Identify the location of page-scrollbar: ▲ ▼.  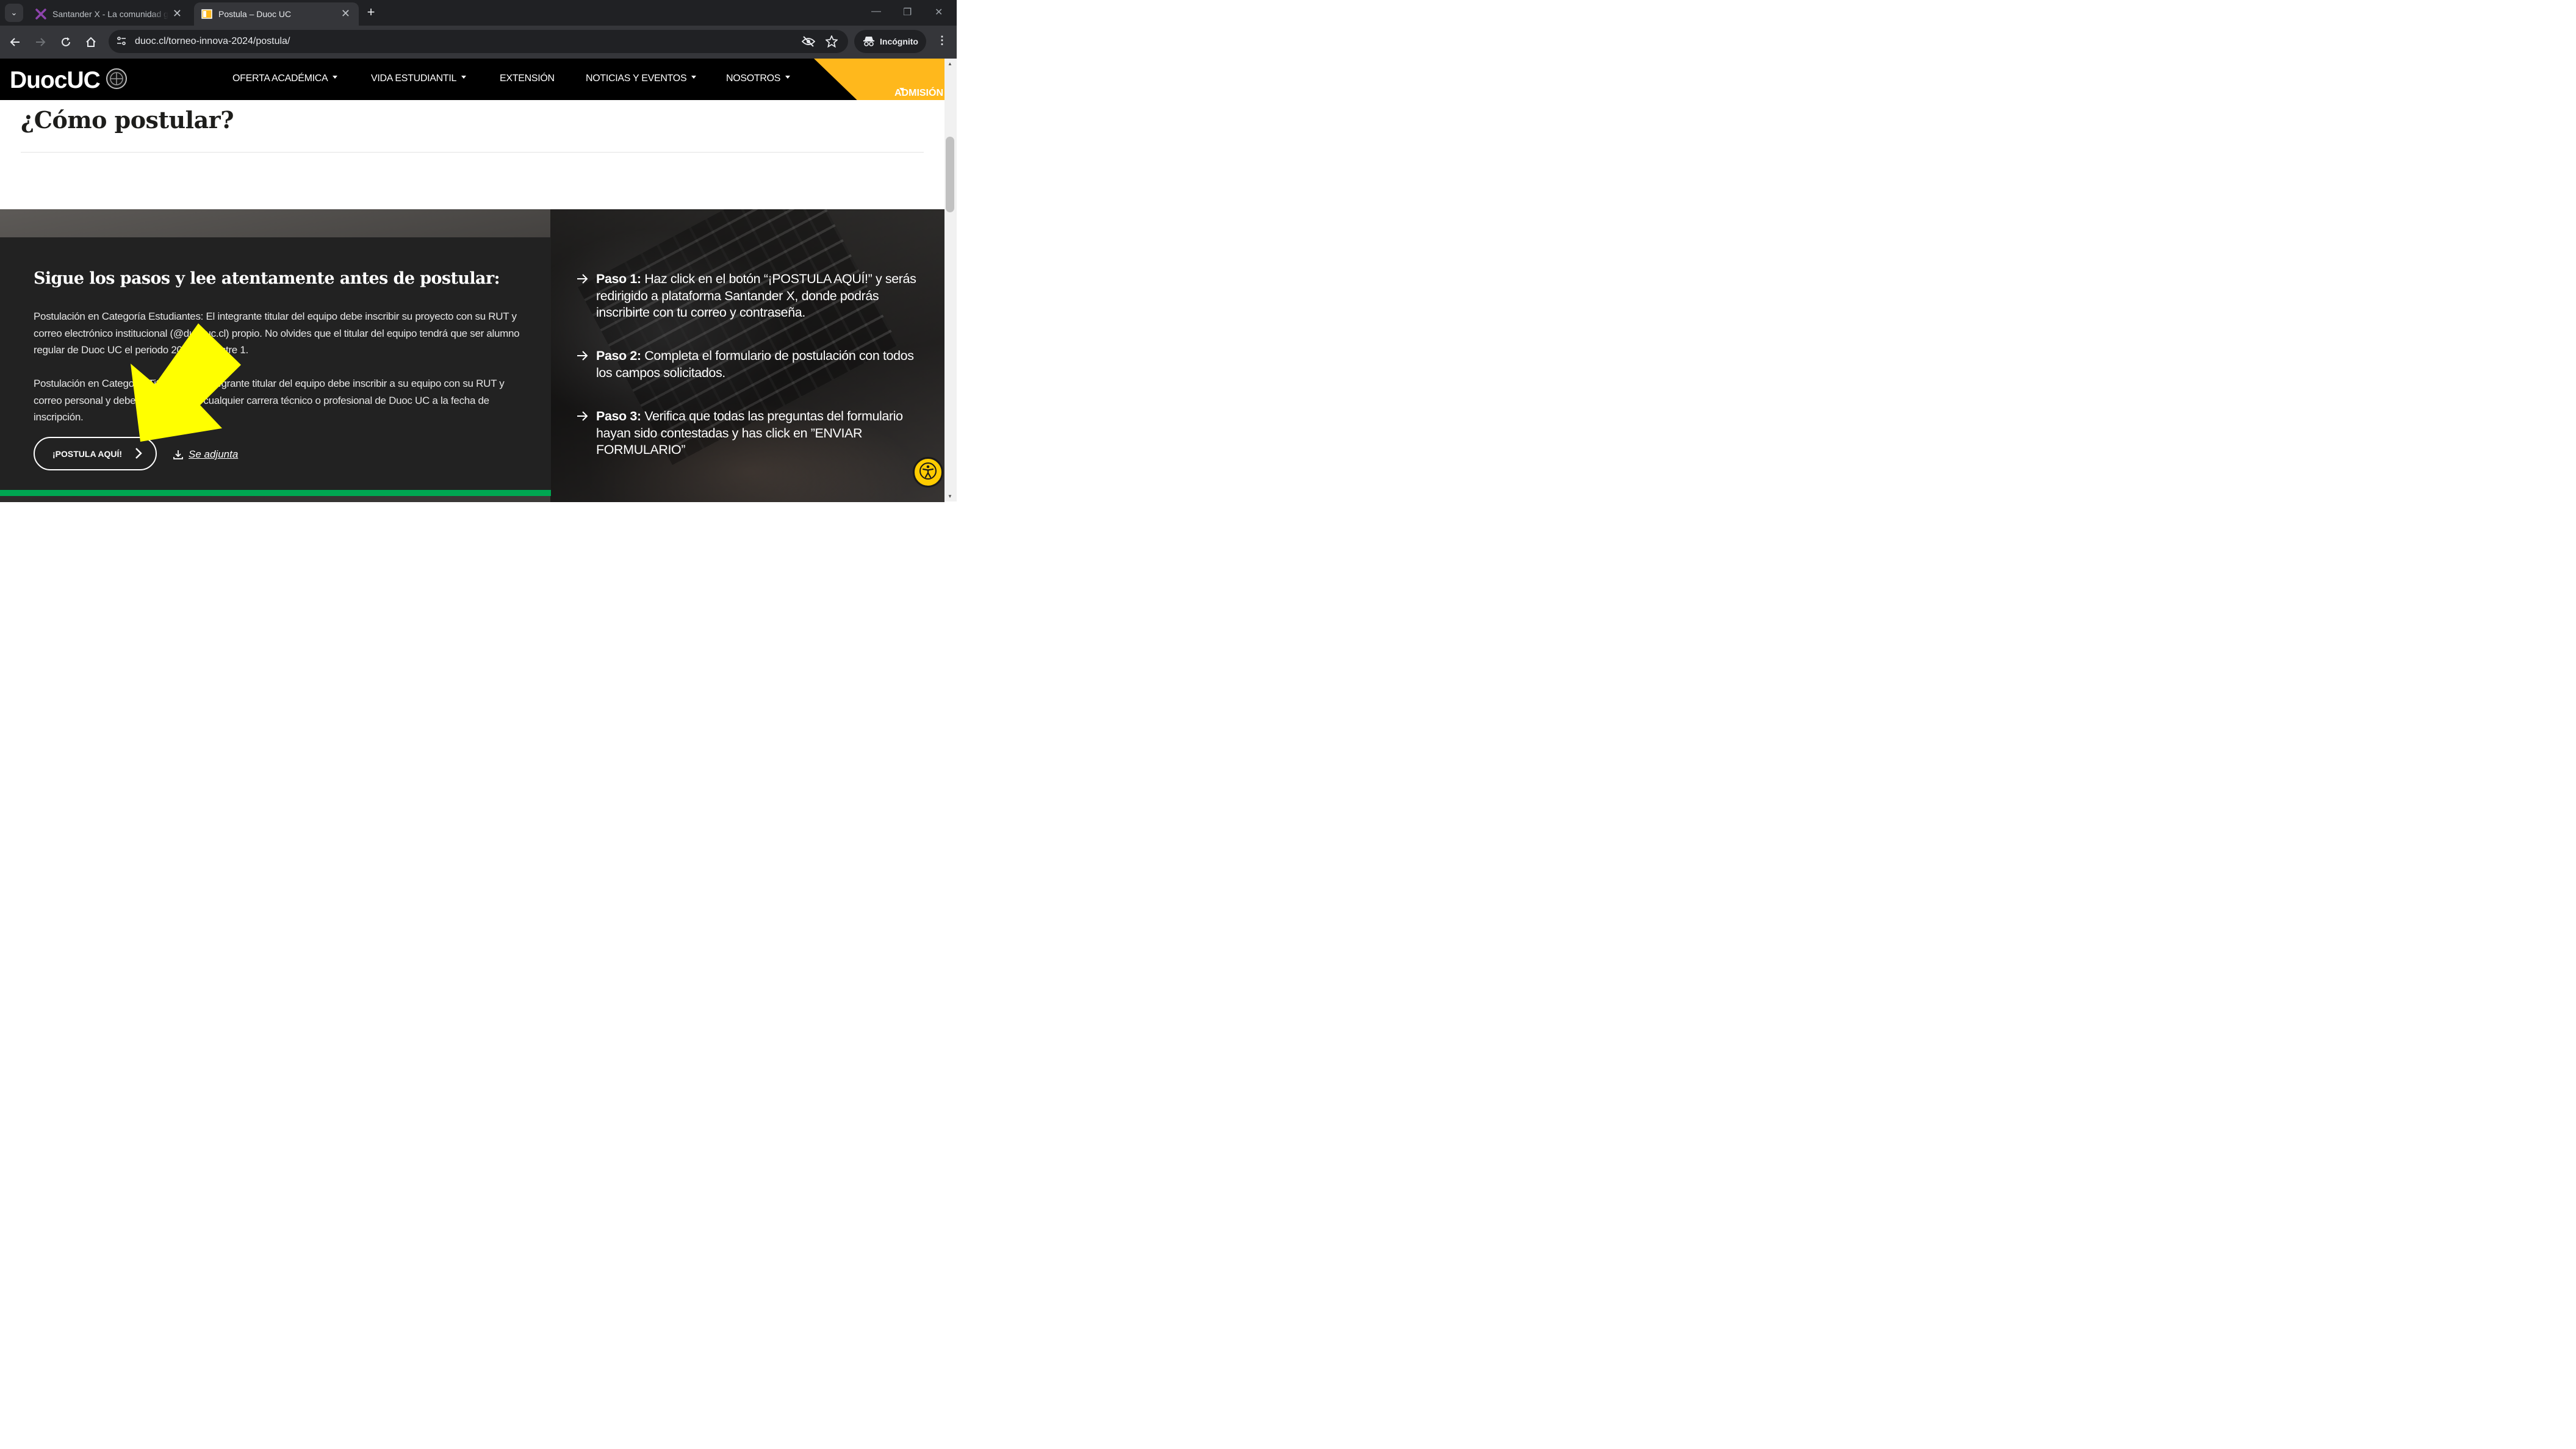
(950, 280).